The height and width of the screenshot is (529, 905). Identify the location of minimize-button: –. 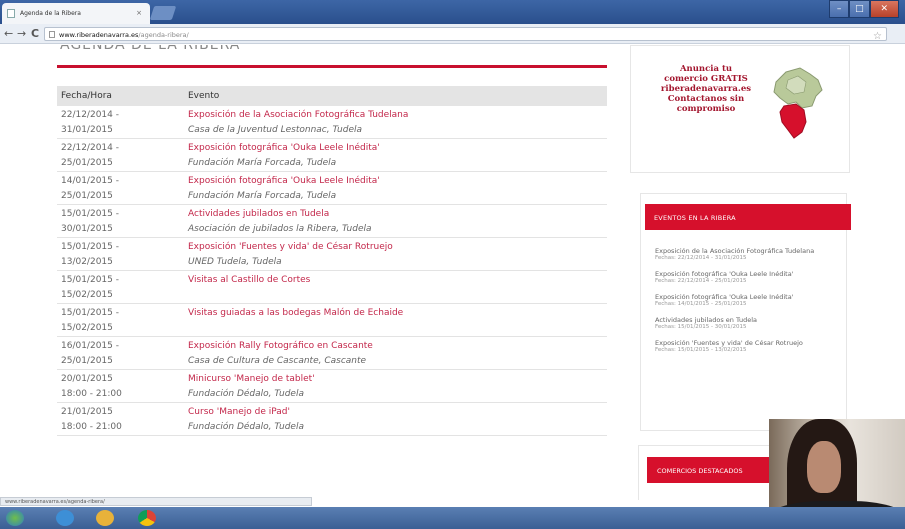
(839, 9).